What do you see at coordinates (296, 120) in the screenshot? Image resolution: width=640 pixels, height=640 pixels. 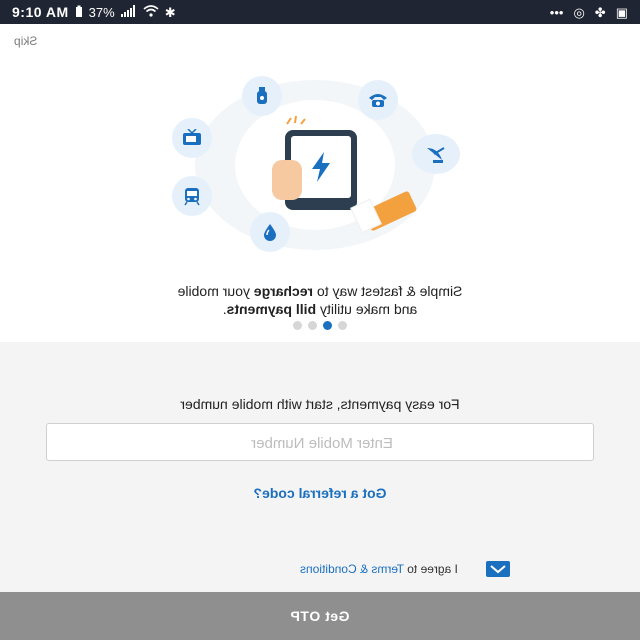 I see `spark-icon` at bounding box center [296, 120].